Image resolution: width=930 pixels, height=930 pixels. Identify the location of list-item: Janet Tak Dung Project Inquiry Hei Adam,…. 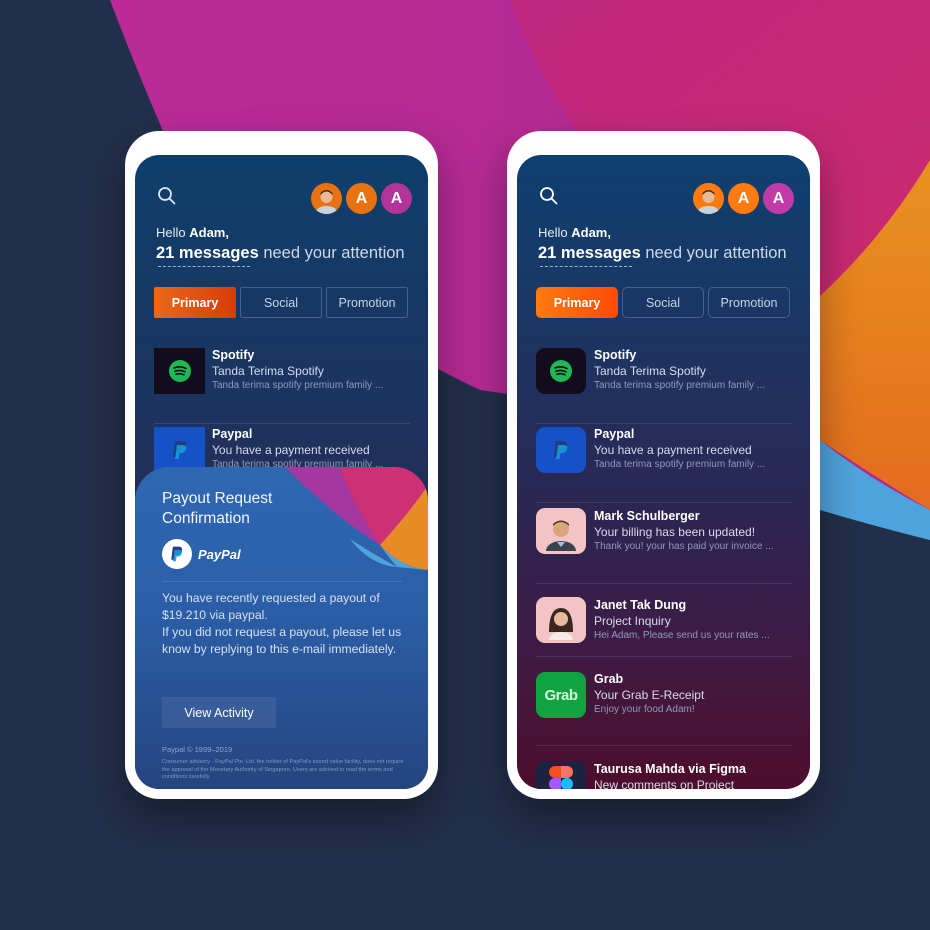
(664, 620).